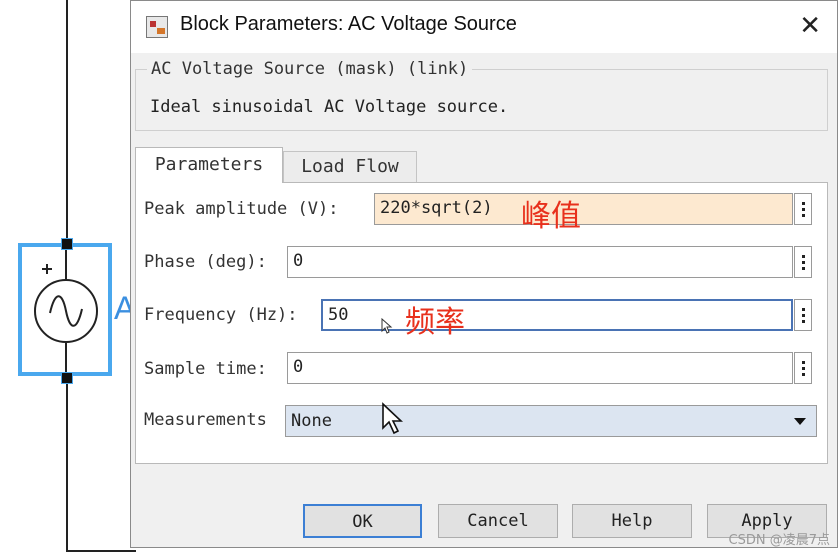 This screenshot has height=556, width=838. I want to click on peak-amplitude-label: Peak amplitude (V):, so click(241, 209).